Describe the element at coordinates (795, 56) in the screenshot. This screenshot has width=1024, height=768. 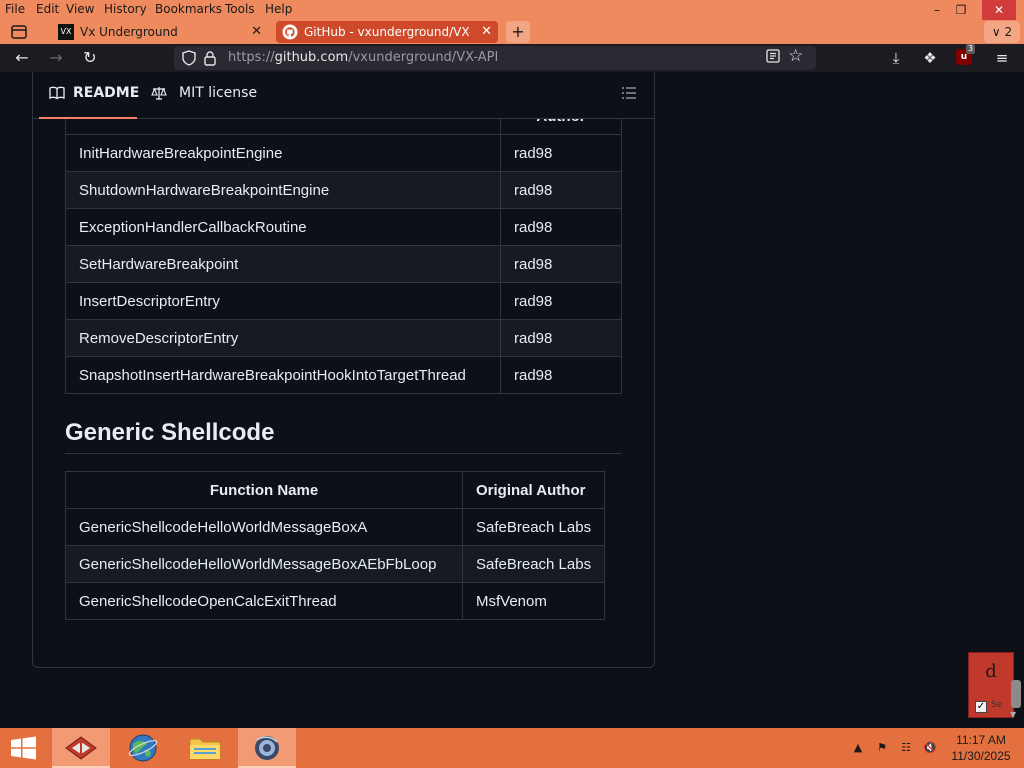
I see `bookmark-star-icon: ☆` at that location.